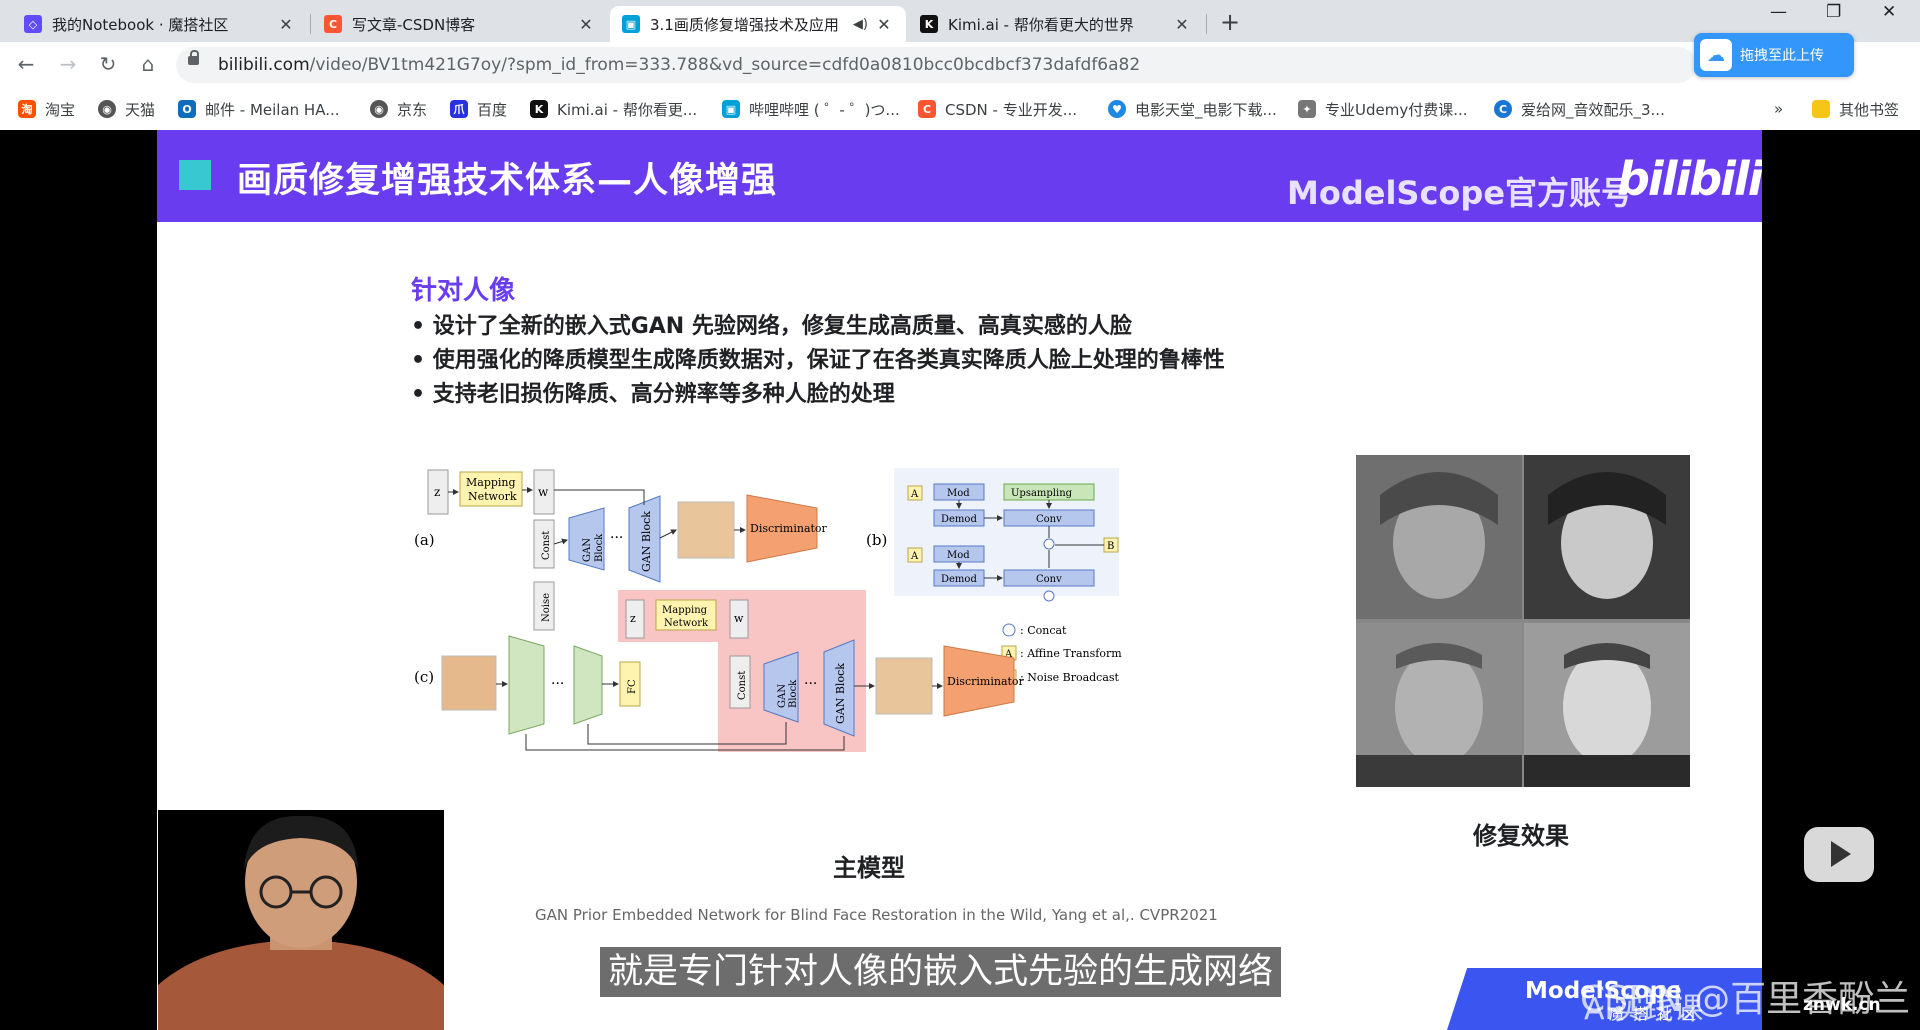 This screenshot has height=1030, width=1920. I want to click on header-brand: ModelScope官方账号, so click(1460, 193).